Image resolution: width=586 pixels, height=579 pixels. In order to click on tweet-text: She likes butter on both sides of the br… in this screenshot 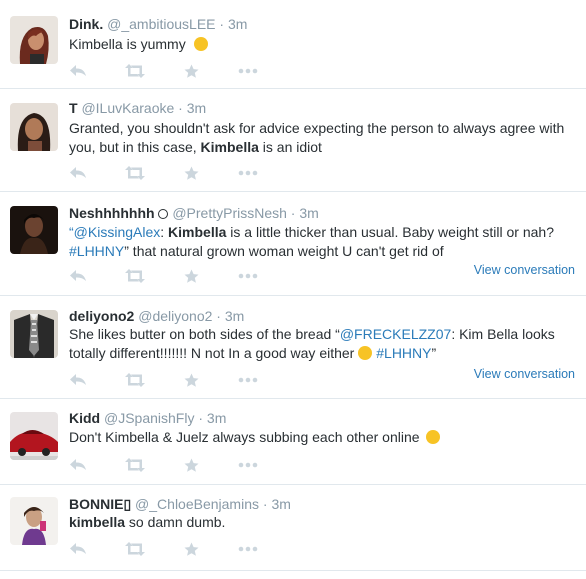, I will do `click(322, 344)`.